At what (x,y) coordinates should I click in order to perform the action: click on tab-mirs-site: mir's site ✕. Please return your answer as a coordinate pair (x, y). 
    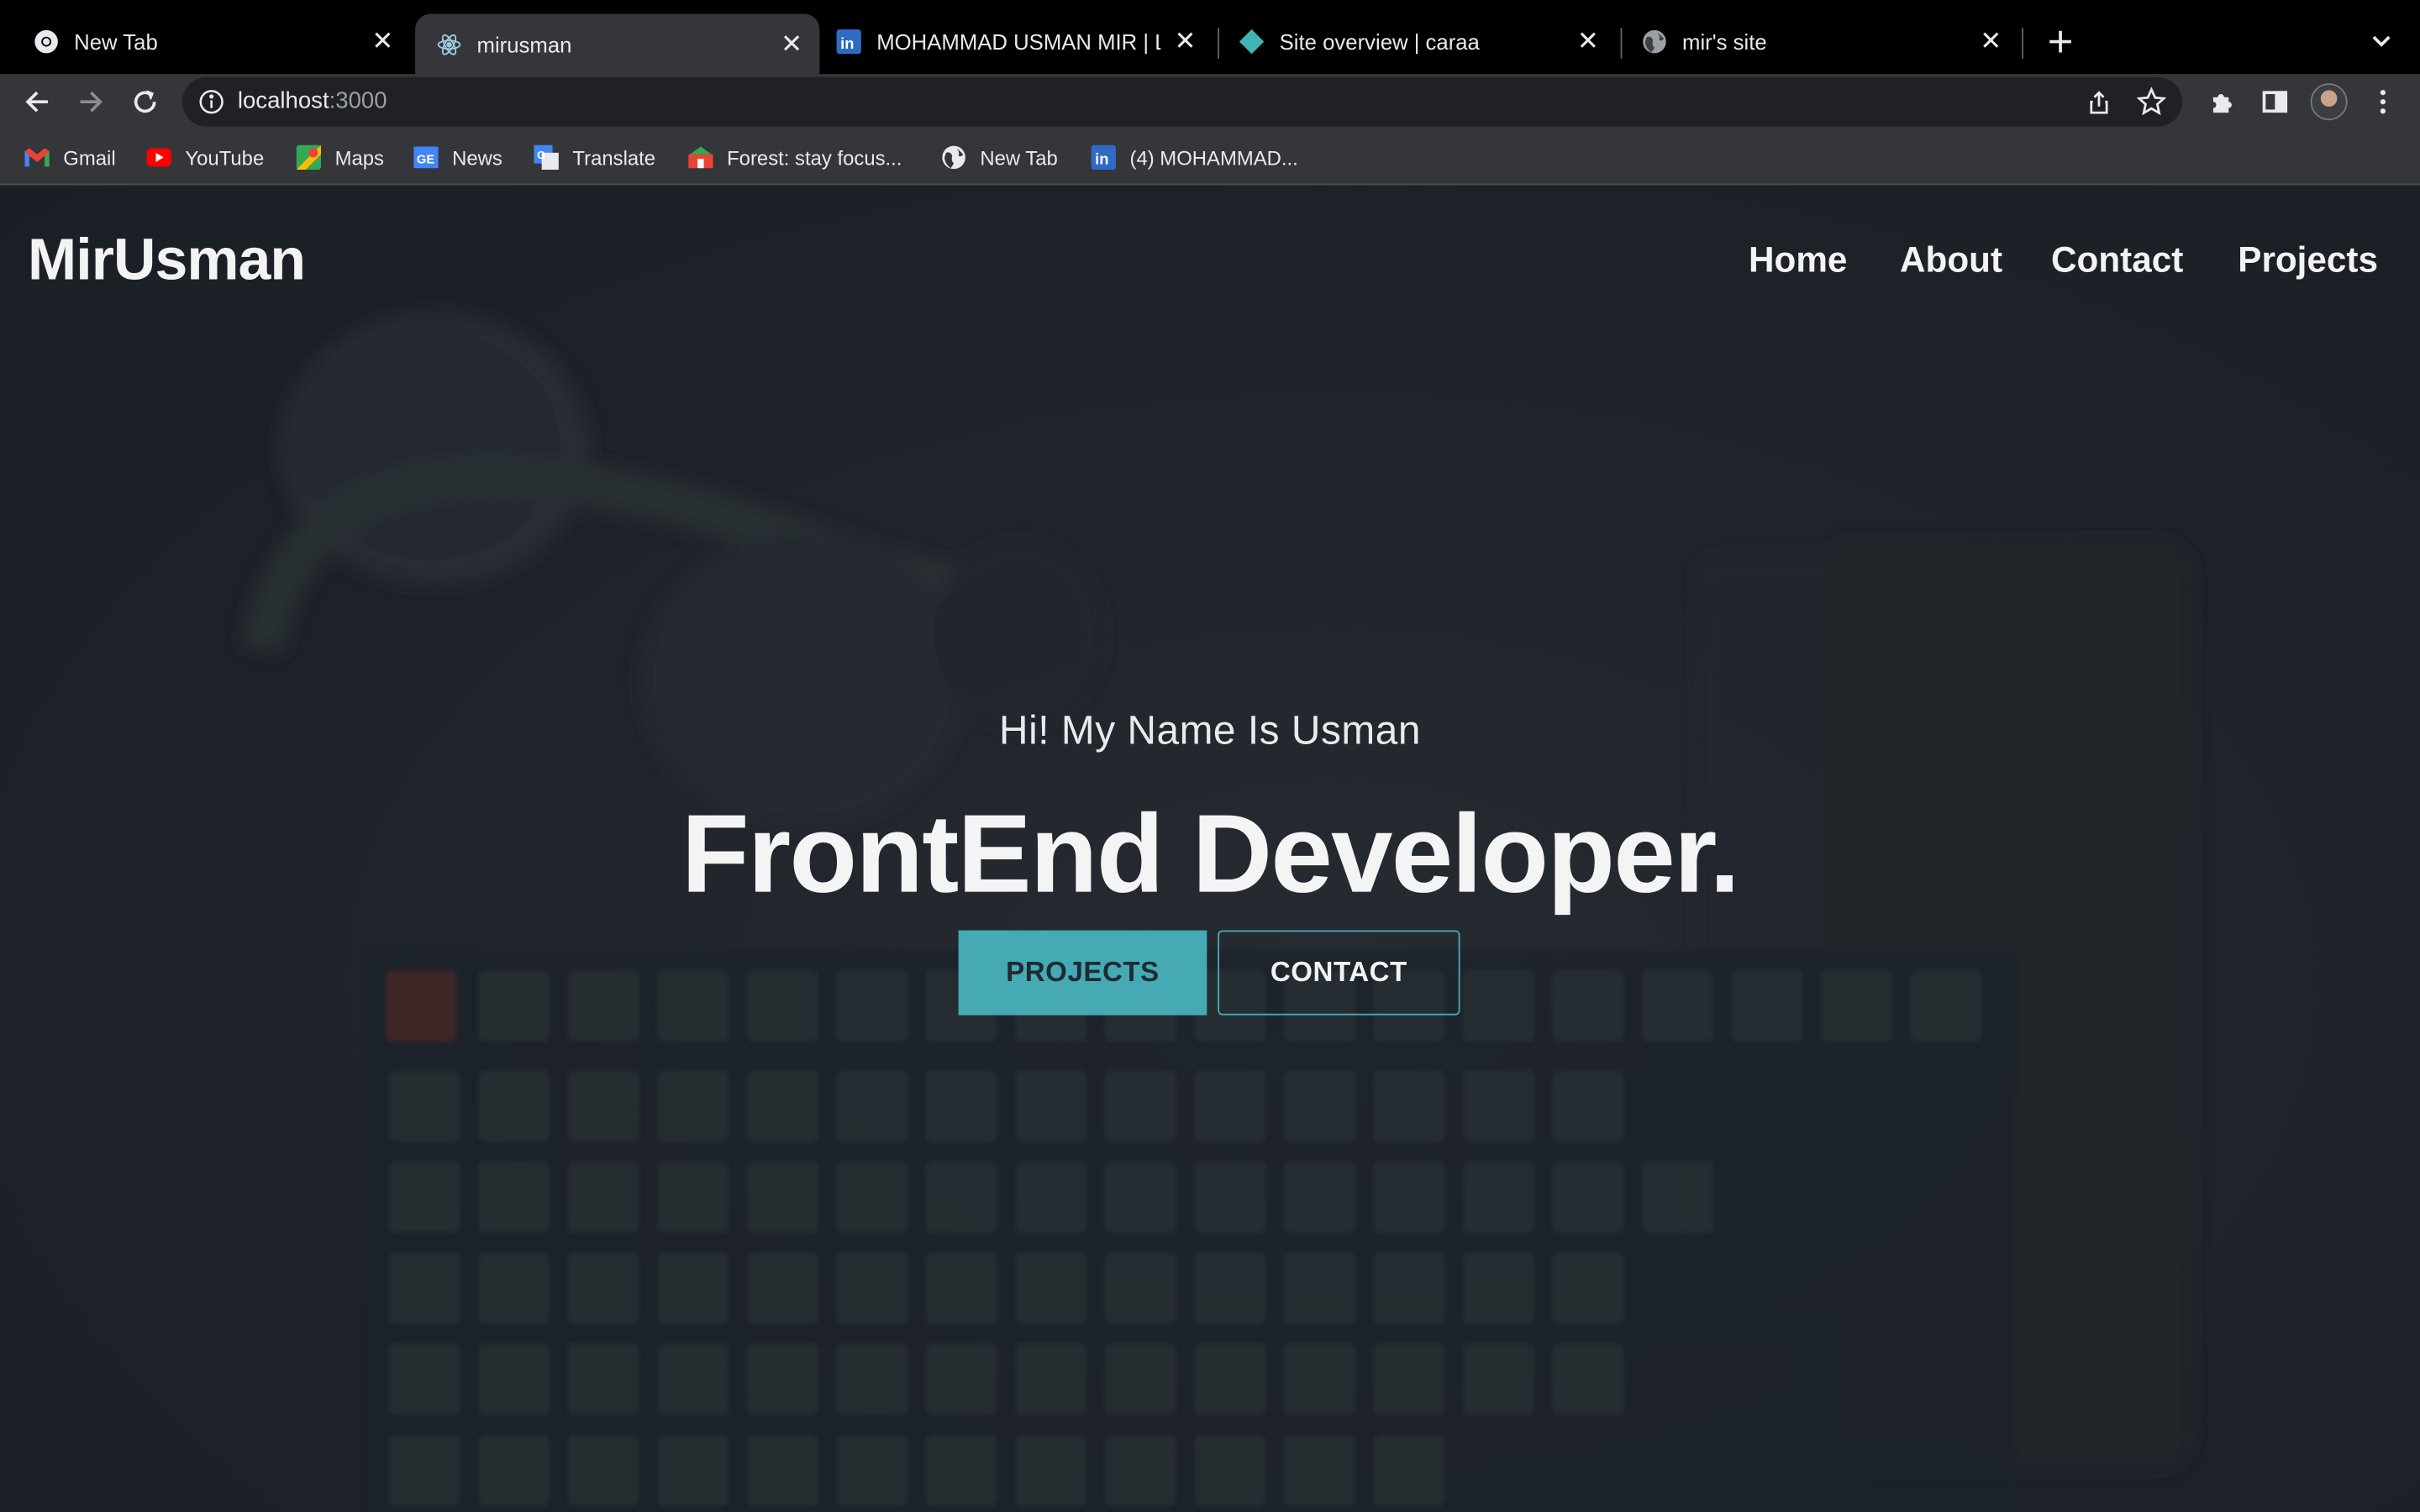
    Looking at the image, I should click on (1820, 42).